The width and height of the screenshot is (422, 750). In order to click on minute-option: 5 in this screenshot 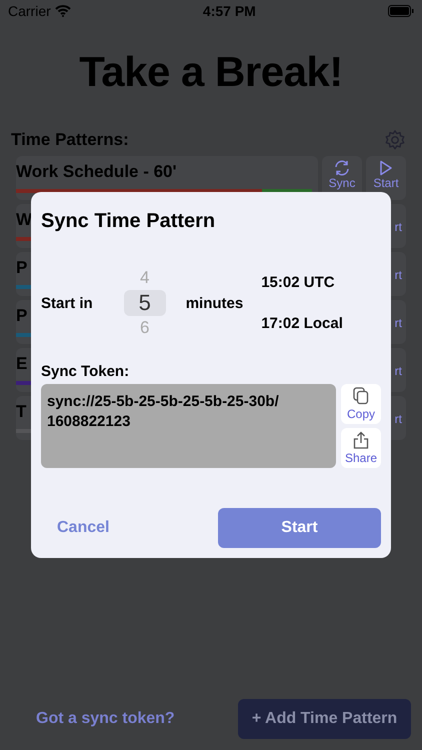, I will do `click(145, 303)`.